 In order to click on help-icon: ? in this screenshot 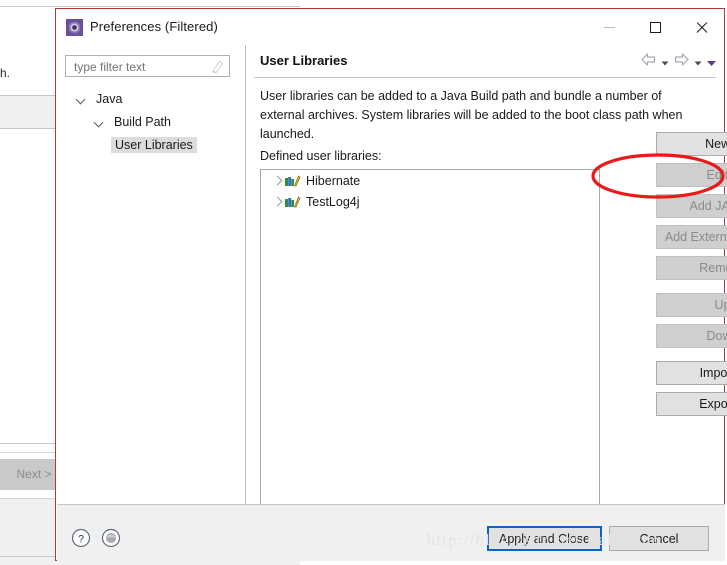, I will do `click(81, 538)`.